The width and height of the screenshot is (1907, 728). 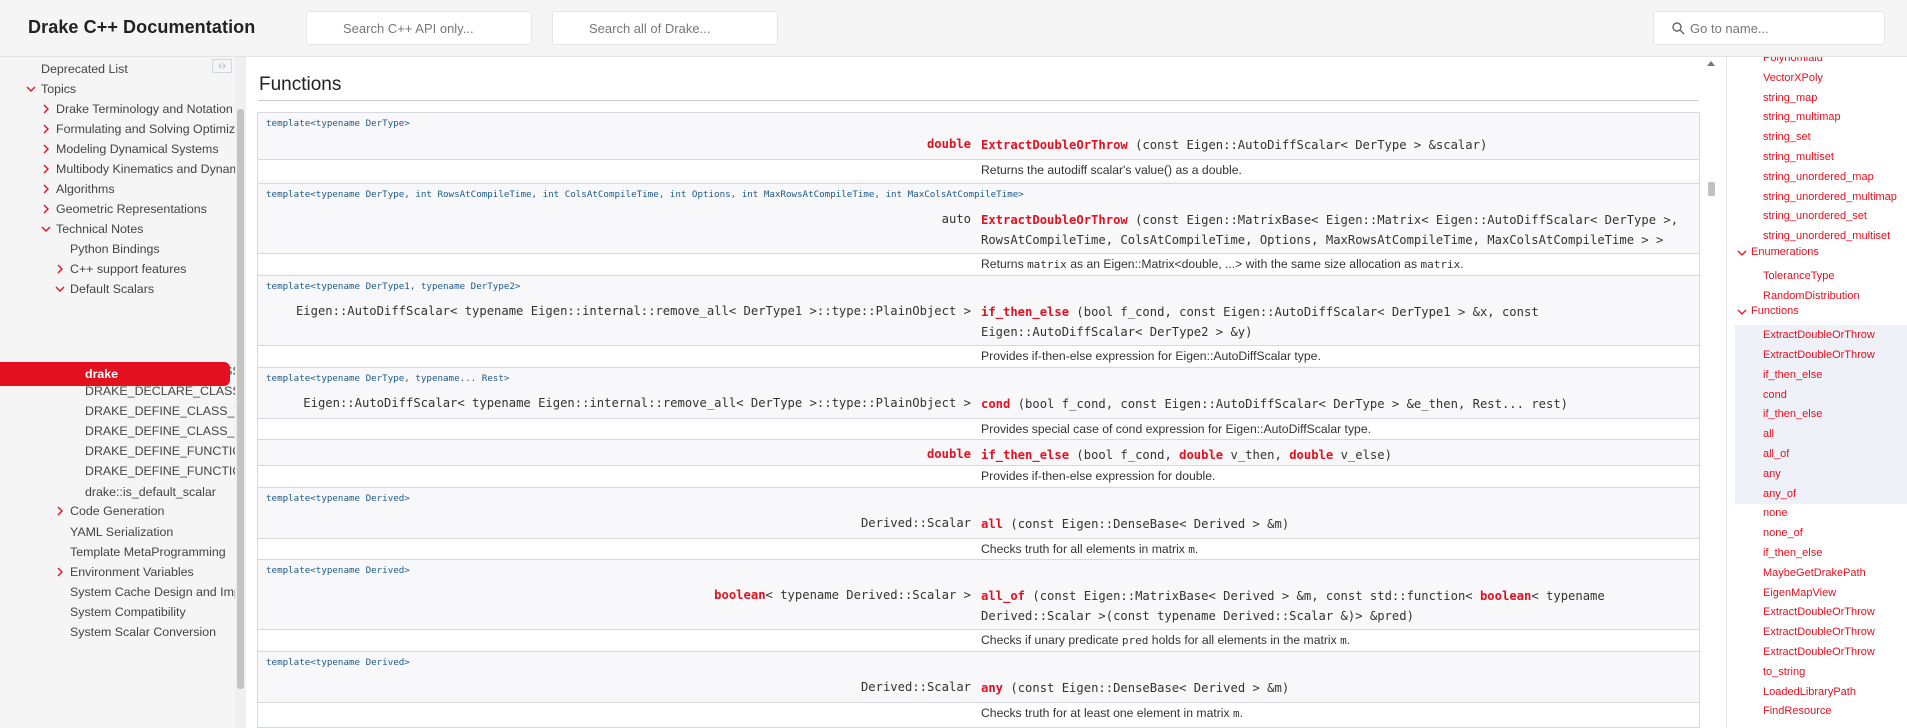 What do you see at coordinates (1821, 493) in the screenshot?
I see `toc-link: any_of` at bounding box center [1821, 493].